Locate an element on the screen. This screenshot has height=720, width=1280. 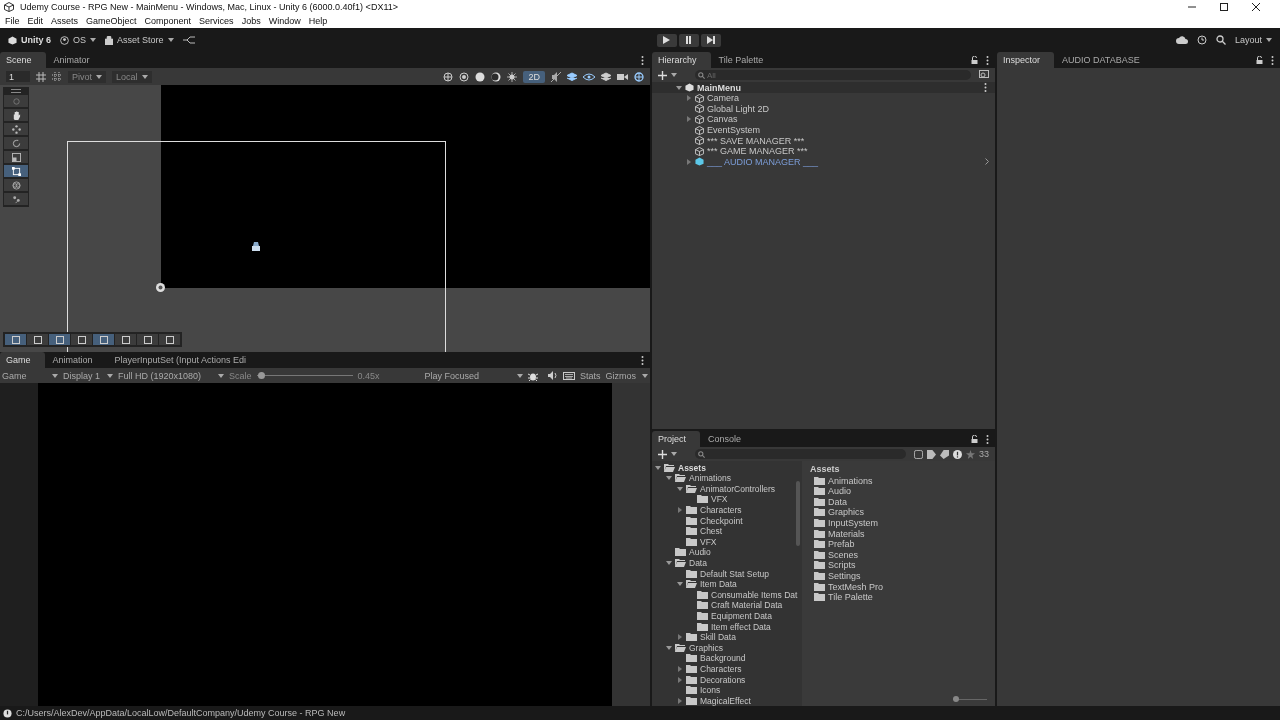
effects-icon is located at coordinates (512, 76).